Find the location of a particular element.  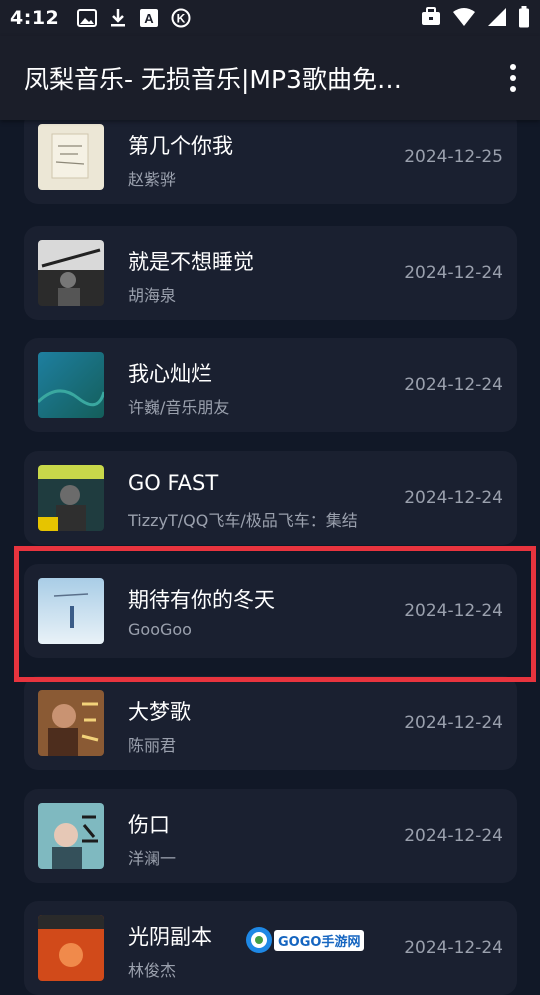

svg-text: K is located at coordinates (181, 19).